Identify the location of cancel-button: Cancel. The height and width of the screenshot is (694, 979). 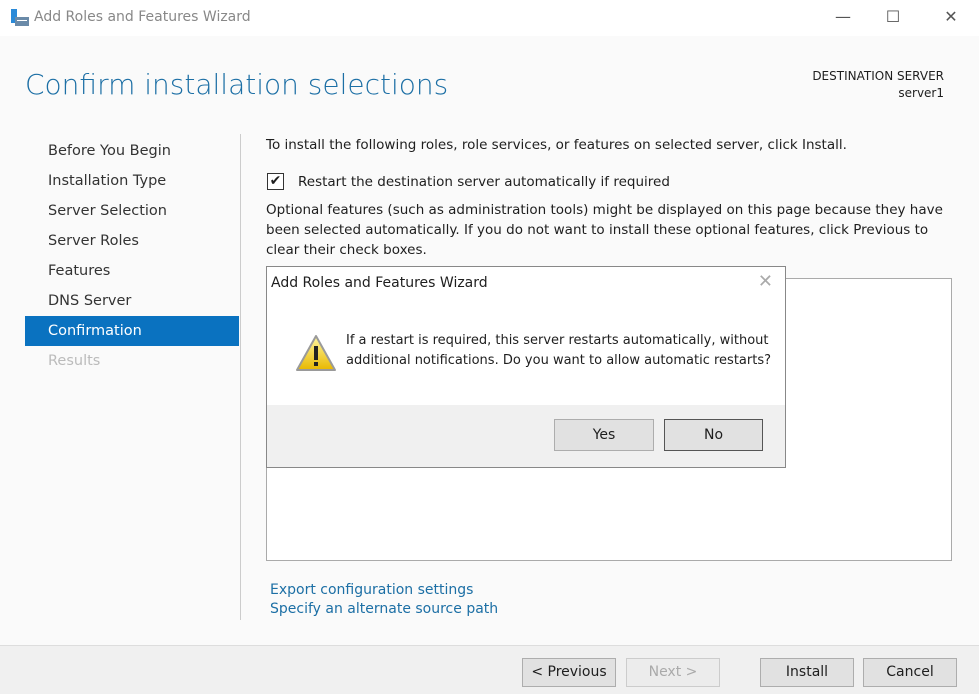
(910, 672).